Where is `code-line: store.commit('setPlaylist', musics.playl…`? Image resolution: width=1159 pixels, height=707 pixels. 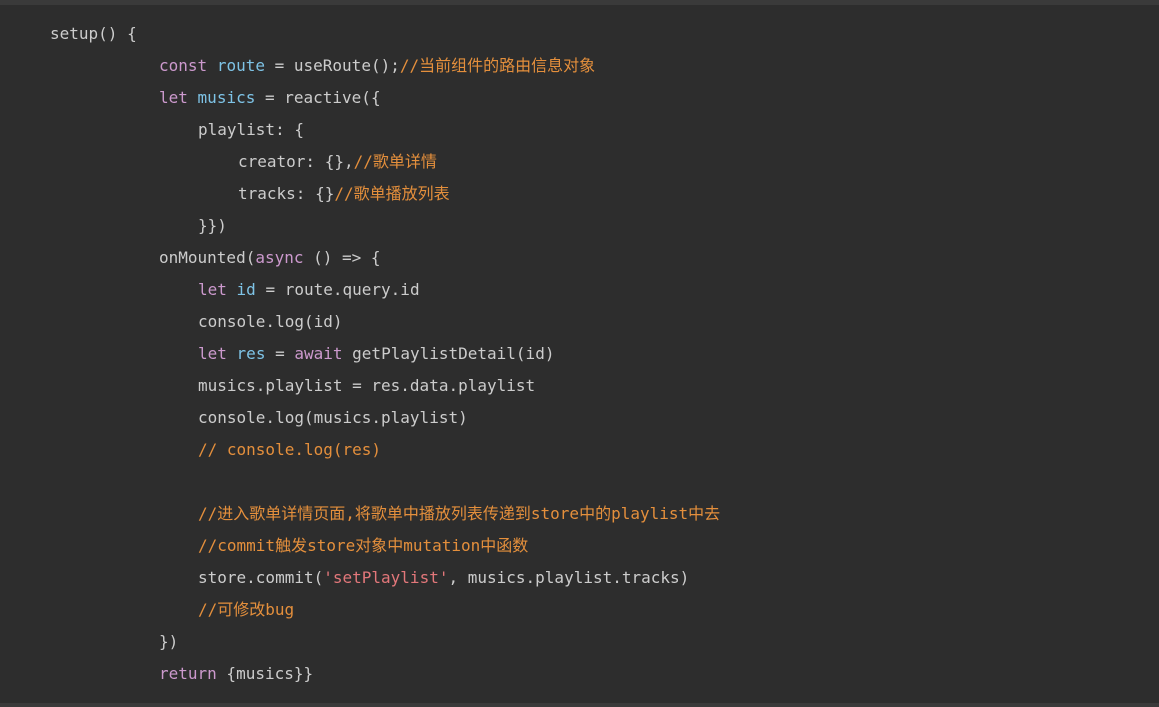
code-line: store.commit('setPlaylist', musics.playl… is located at coordinates (385, 578).